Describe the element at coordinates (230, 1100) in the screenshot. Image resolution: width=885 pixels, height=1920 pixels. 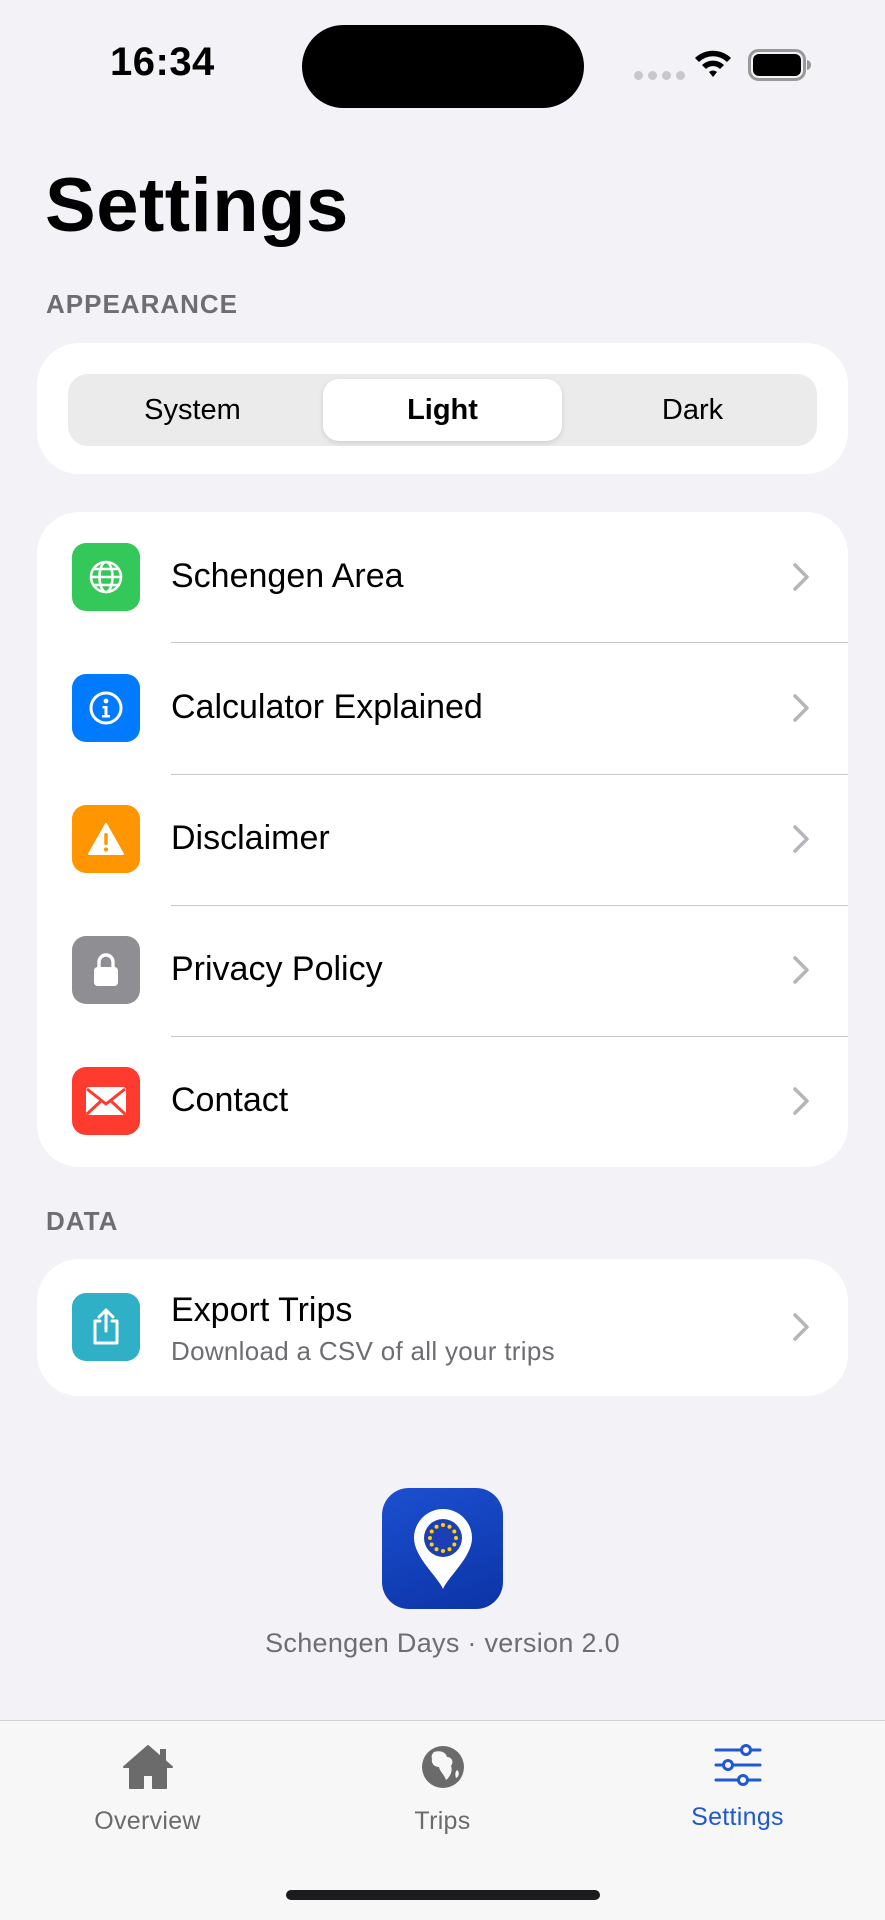
I see `row-label: Contact` at that location.